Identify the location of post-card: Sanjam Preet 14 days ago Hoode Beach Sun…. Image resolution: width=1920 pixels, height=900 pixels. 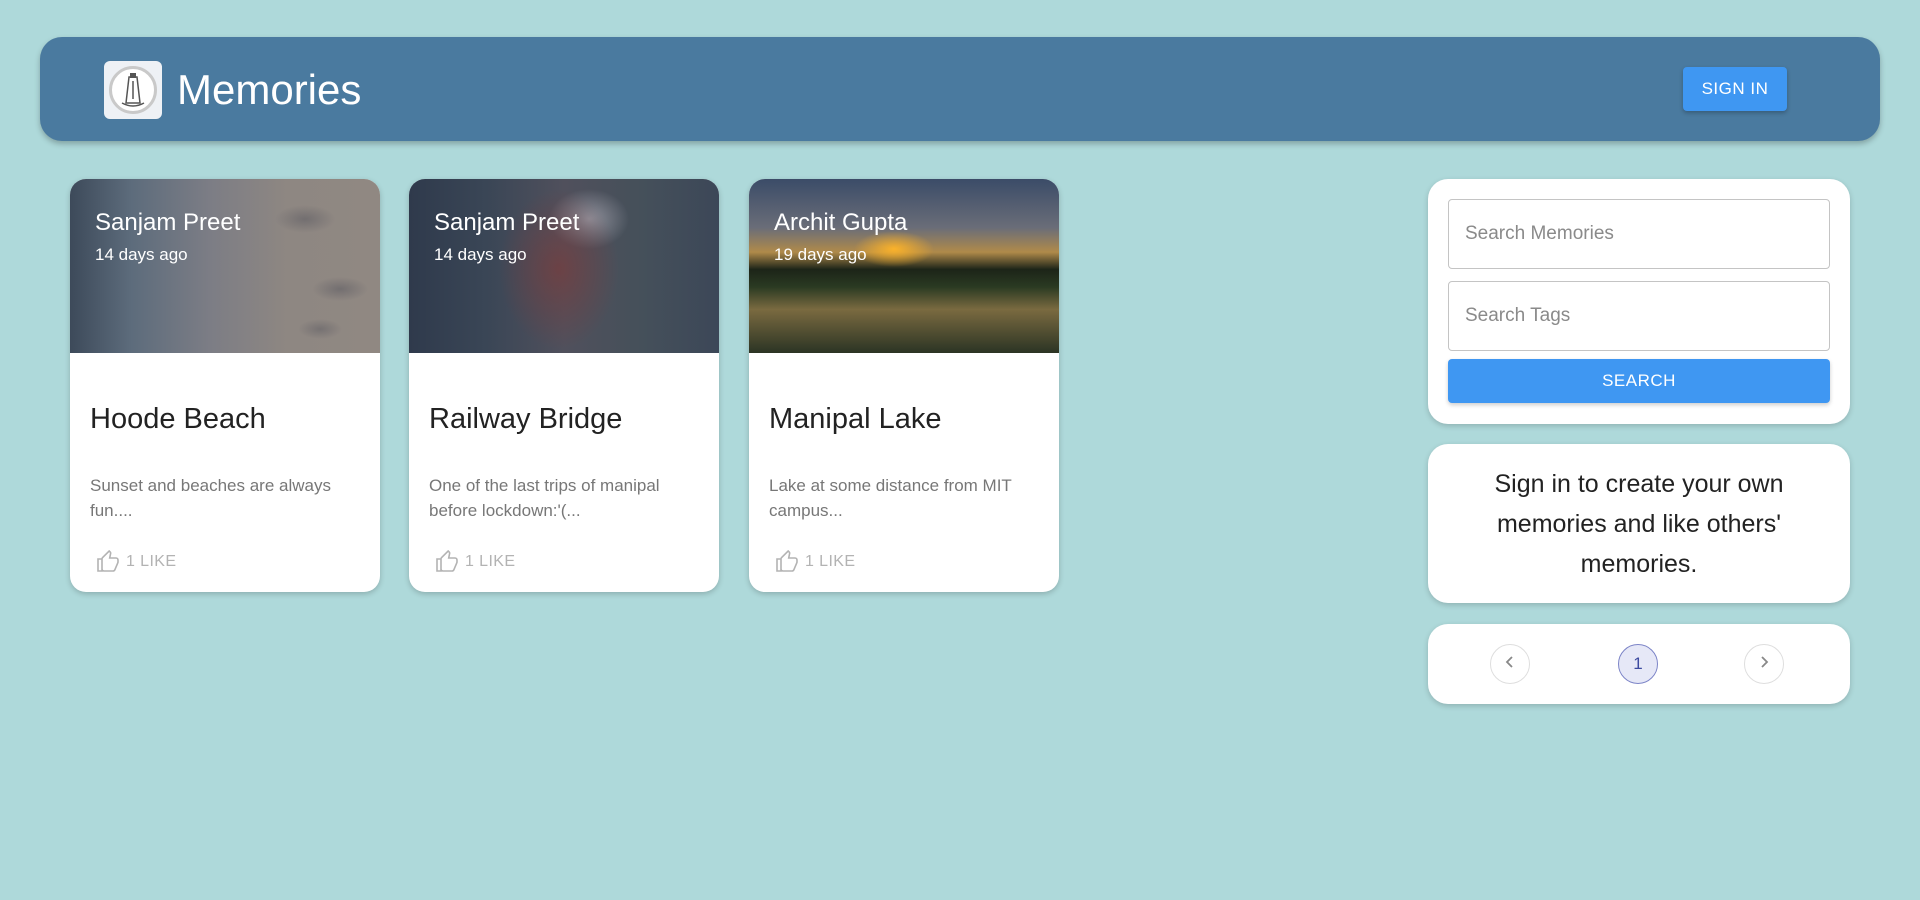
(225, 385).